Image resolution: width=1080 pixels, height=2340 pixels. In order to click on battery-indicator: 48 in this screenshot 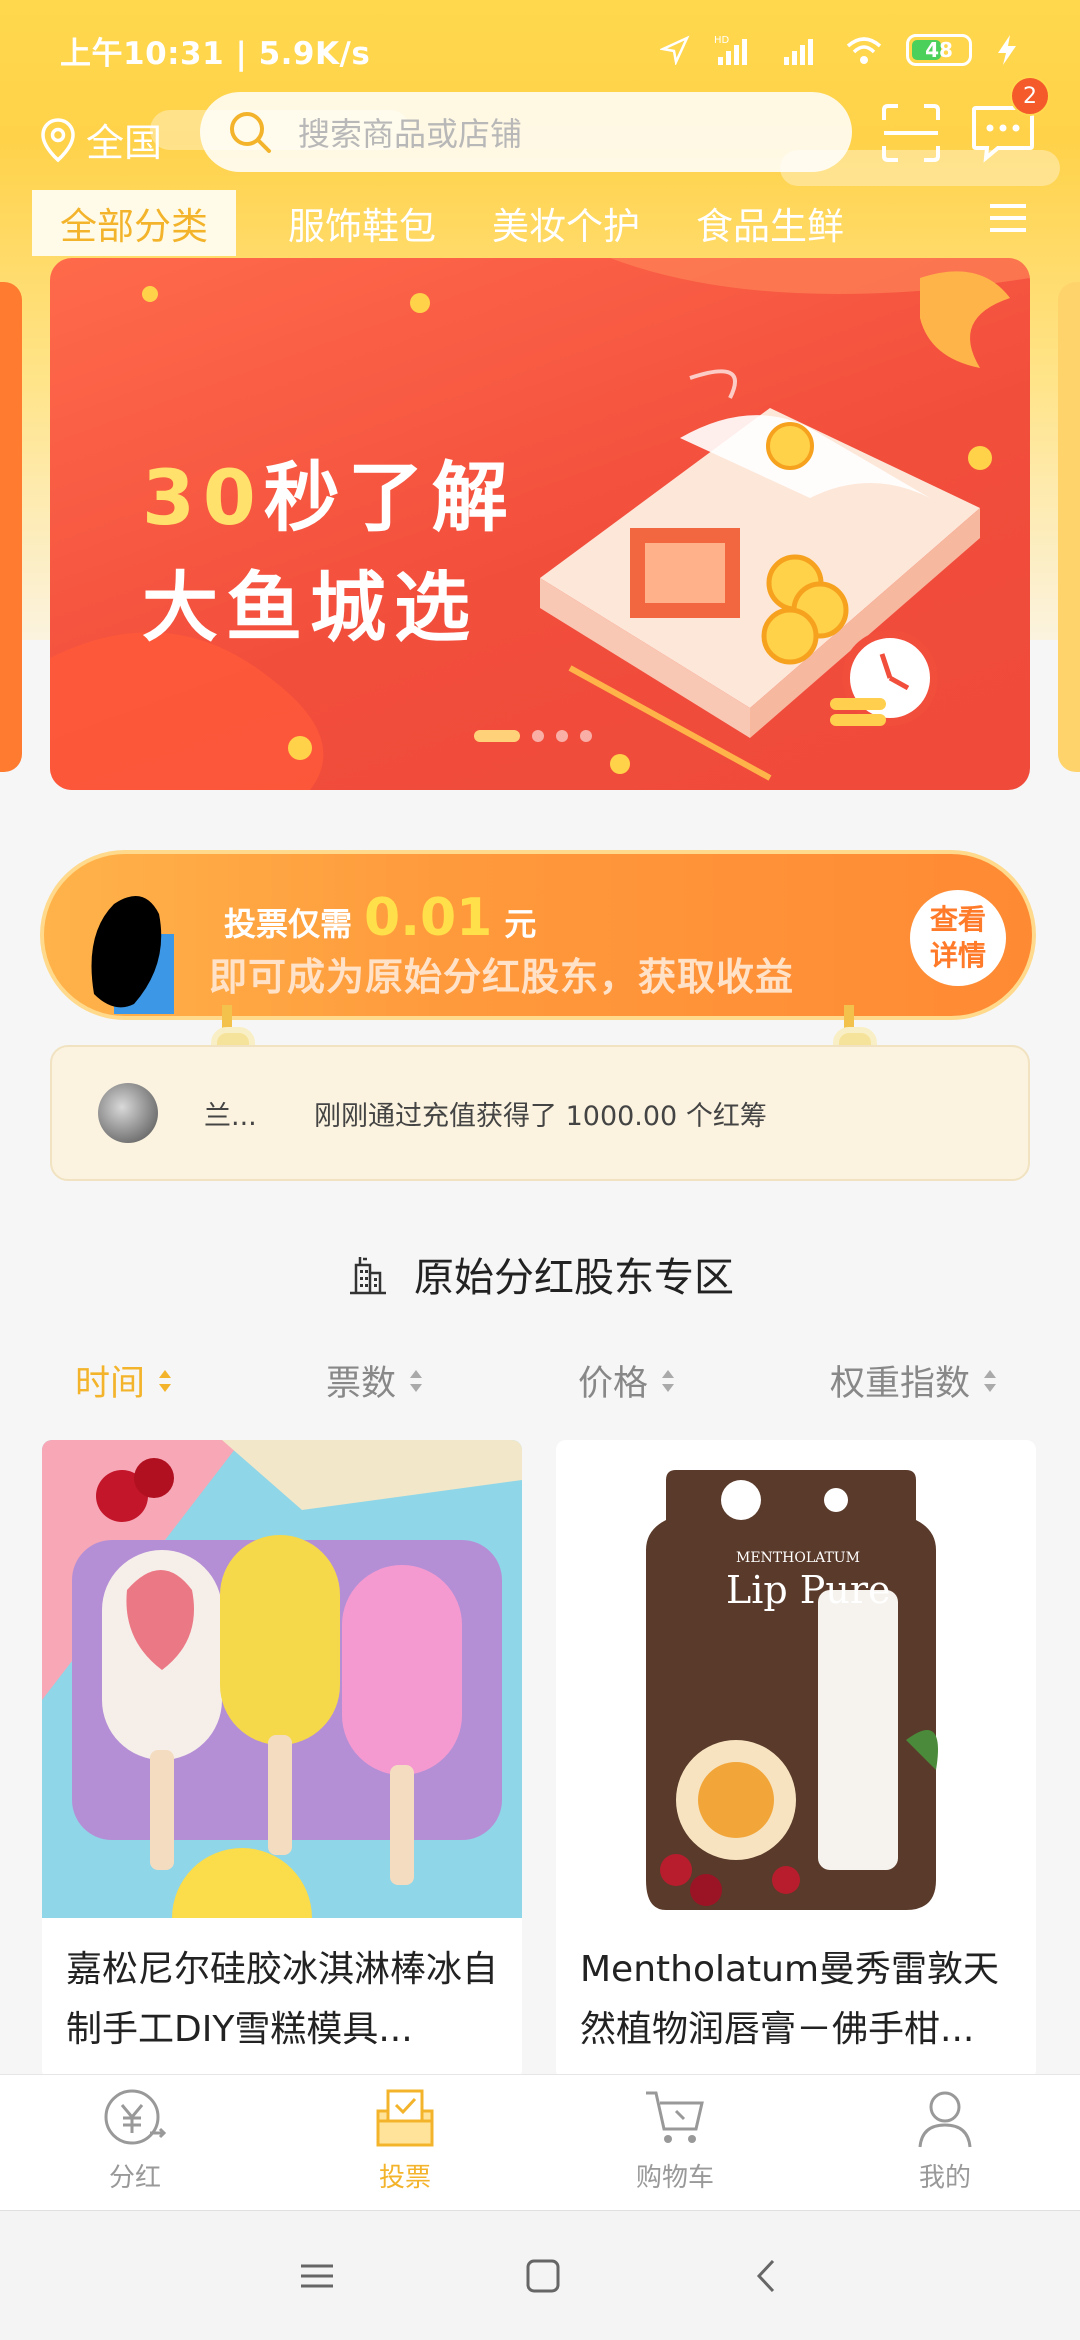, I will do `click(939, 50)`.